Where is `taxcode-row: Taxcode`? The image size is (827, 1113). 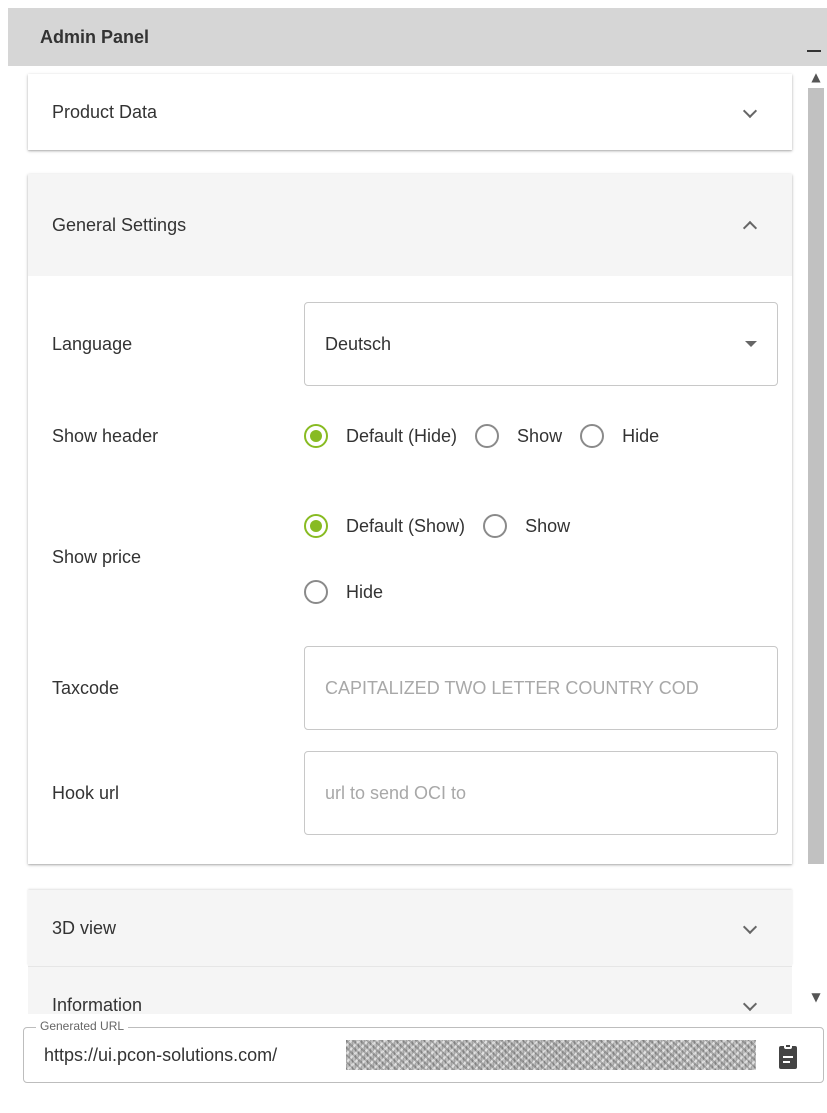
taxcode-row: Taxcode is located at coordinates (422, 688).